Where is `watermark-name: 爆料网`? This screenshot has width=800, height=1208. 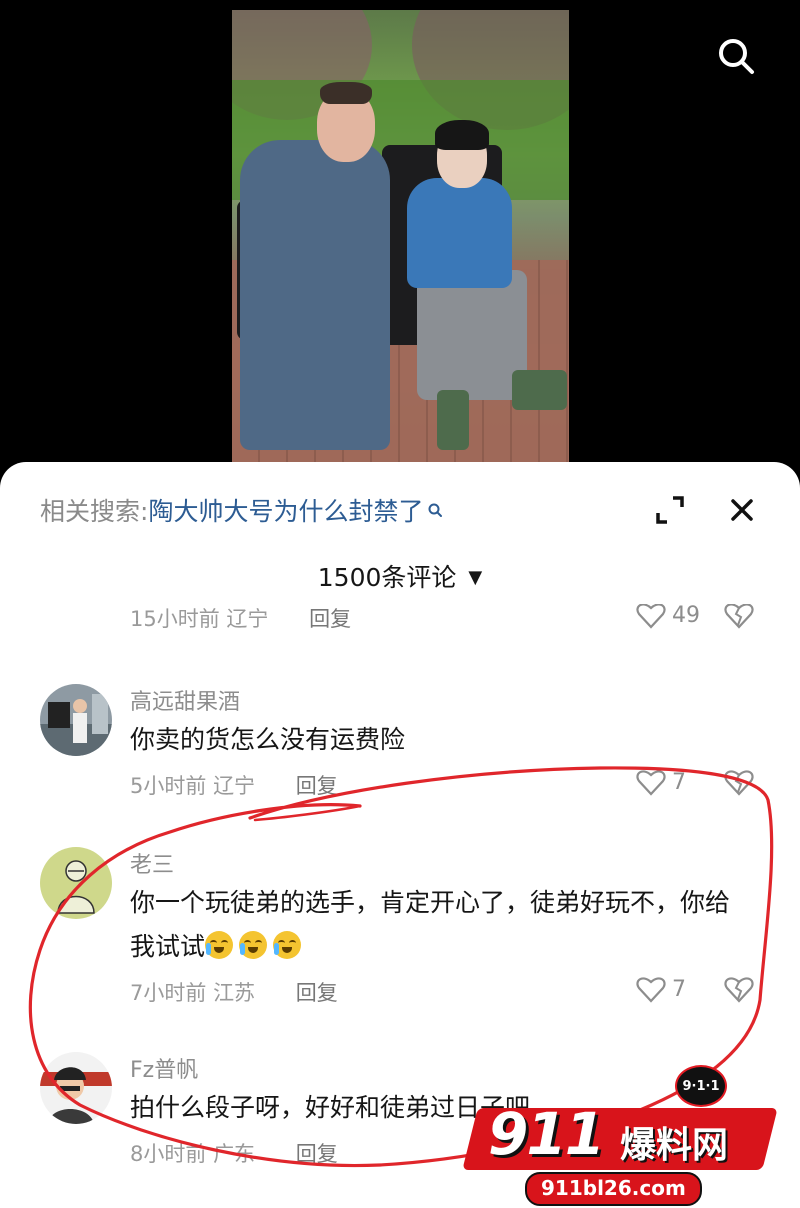
watermark-name: 爆料网 is located at coordinates (674, 1145).